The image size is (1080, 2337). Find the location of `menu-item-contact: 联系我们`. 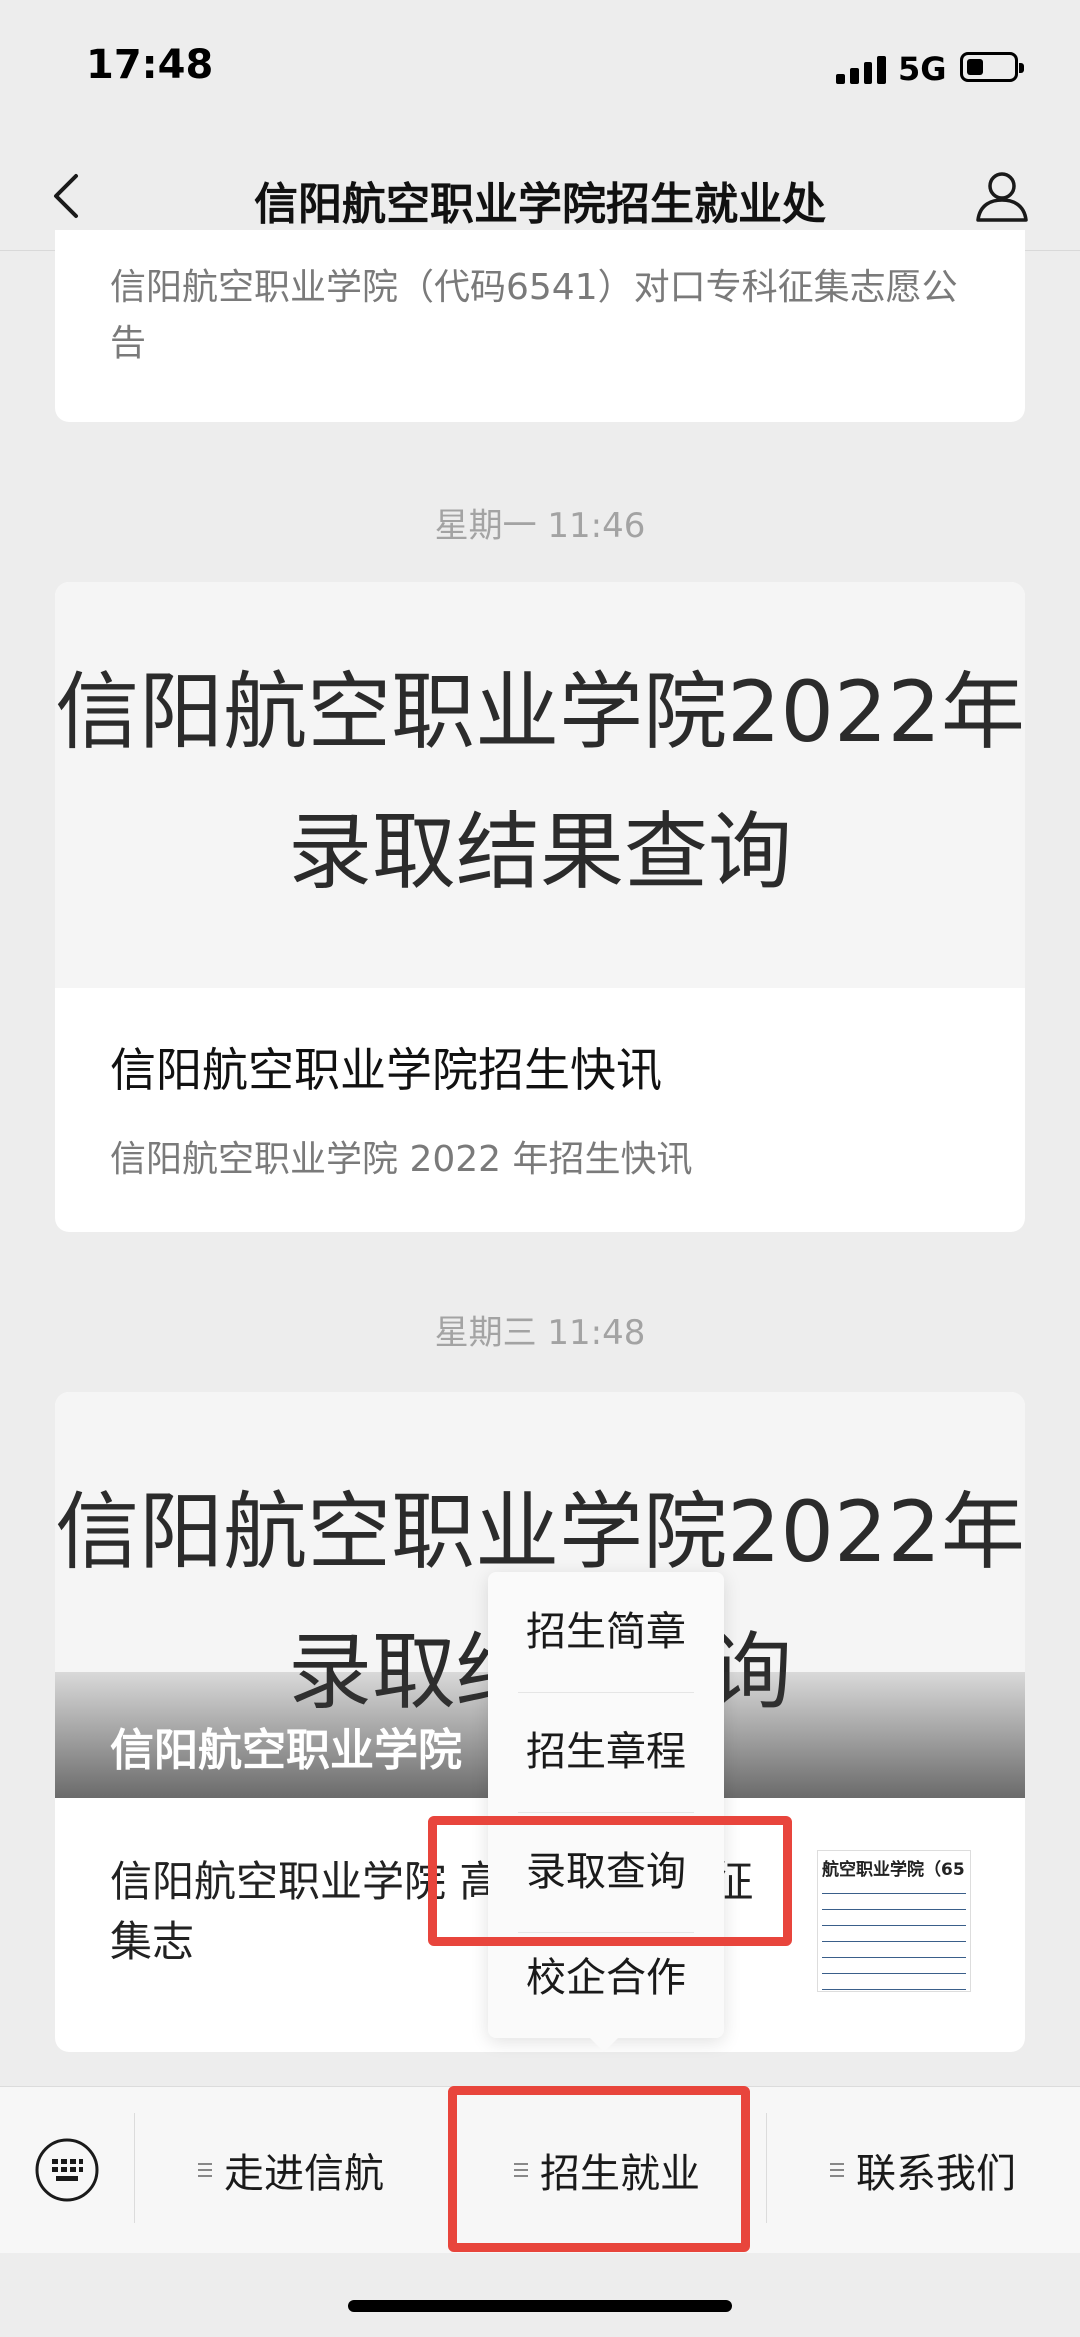

menu-item-contact: 联系我们 is located at coordinates (923, 2170).